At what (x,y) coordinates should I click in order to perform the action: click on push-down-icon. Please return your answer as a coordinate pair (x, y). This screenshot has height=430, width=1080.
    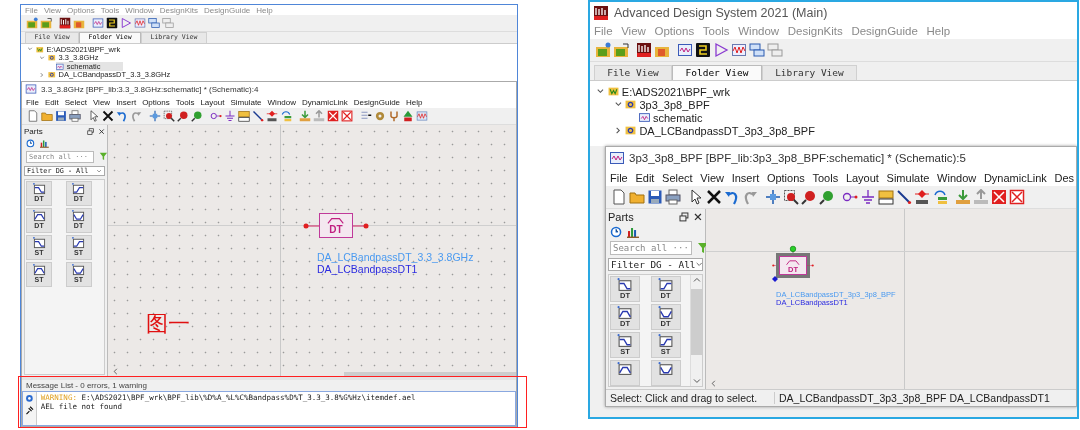
    Looking at the image, I should click on (963, 197).